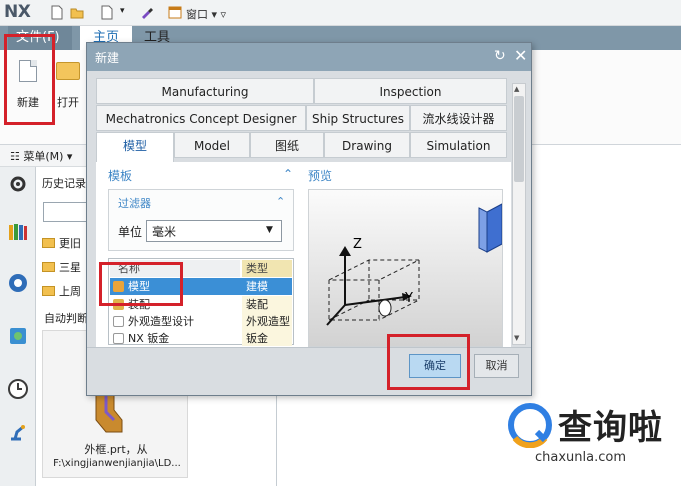 This screenshot has height=486, width=681. I want to click on history-group-label: 上周, so click(70, 291).